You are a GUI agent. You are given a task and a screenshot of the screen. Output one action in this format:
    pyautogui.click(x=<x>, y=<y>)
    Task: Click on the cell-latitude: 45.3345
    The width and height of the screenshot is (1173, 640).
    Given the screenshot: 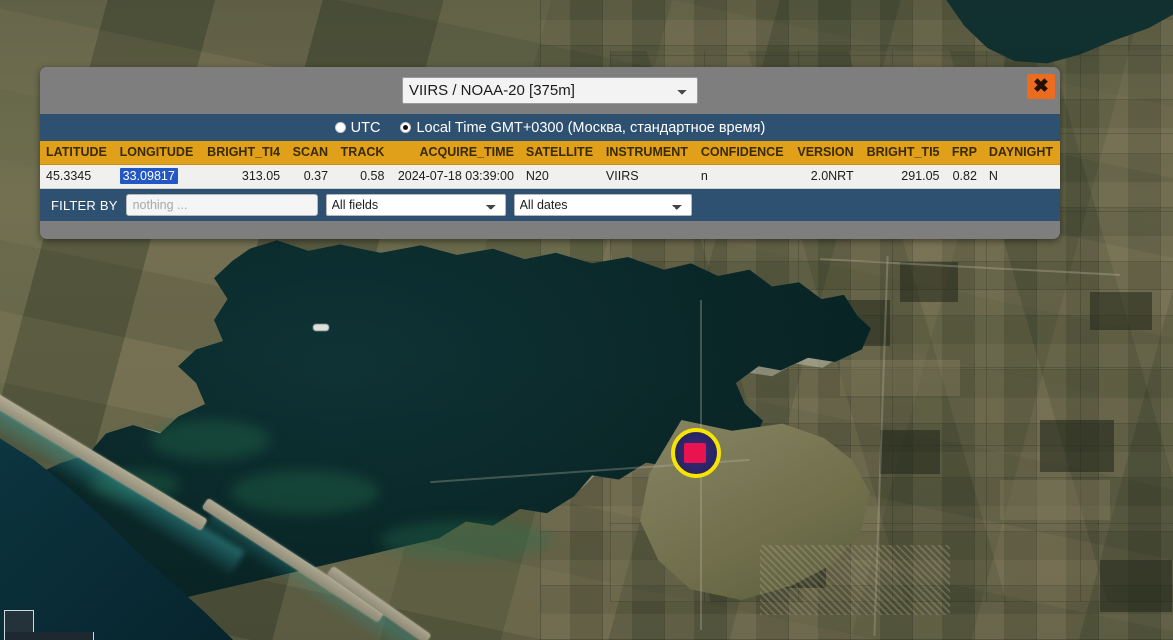 What is the action you would take?
    pyautogui.click(x=77, y=176)
    